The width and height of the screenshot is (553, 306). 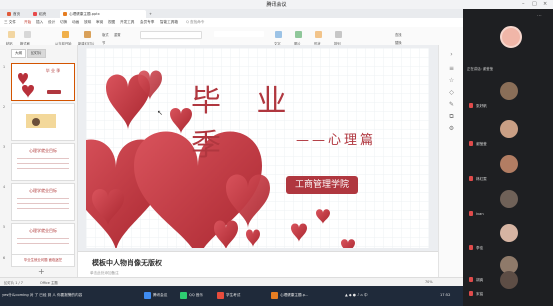 I want to click on thumb-title: 毕 业 季, so click(x=53, y=70).